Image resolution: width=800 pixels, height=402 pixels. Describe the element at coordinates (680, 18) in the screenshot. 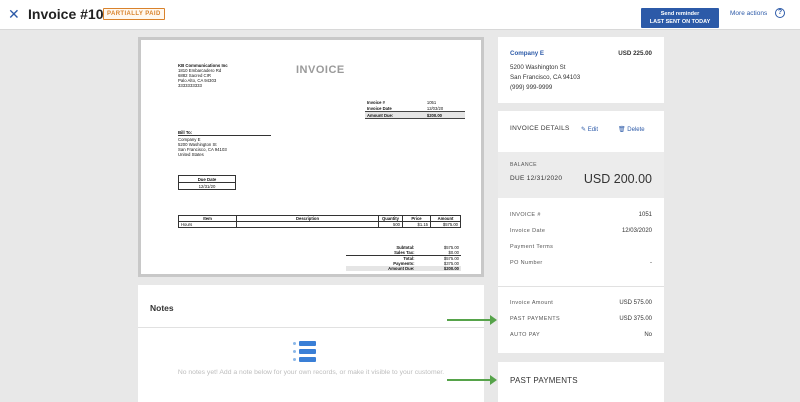

I see `send-reminder-button: Send reminder LAST SENT ON TODAY` at that location.